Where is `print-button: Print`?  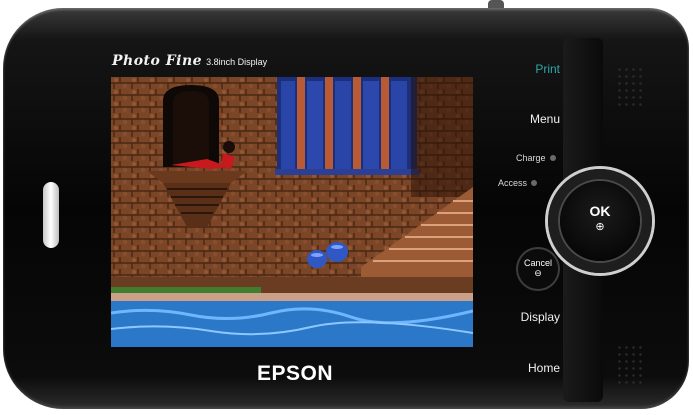
print-button: Print is located at coordinates (547, 69).